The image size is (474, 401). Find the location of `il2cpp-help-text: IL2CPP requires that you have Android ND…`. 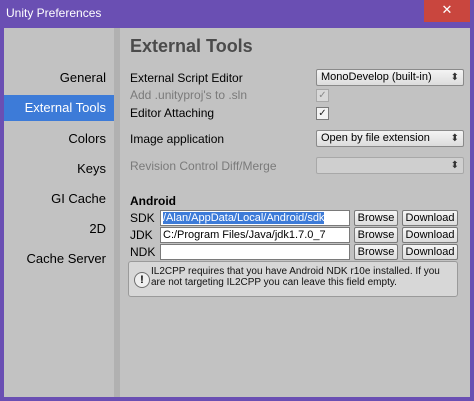

il2cpp-help-text: IL2CPP requires that you have Android ND… is located at coordinates (295, 277).